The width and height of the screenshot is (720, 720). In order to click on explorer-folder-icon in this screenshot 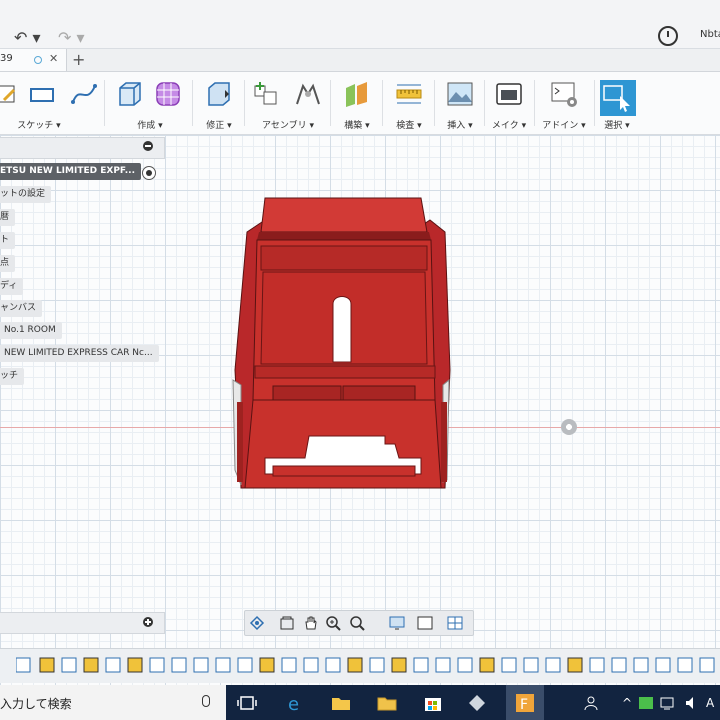, I will do `click(341, 703)`.